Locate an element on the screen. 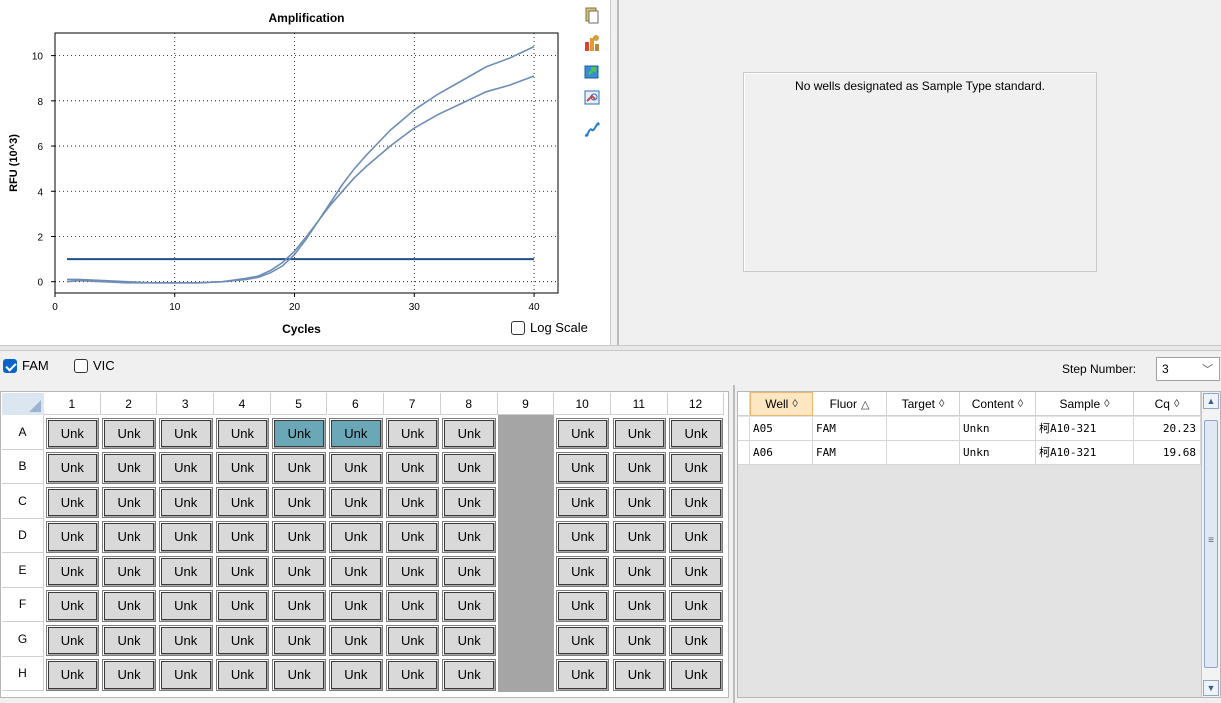 This screenshot has width=1221, height=703. plate-column-header: 12 is located at coordinates (696, 404).